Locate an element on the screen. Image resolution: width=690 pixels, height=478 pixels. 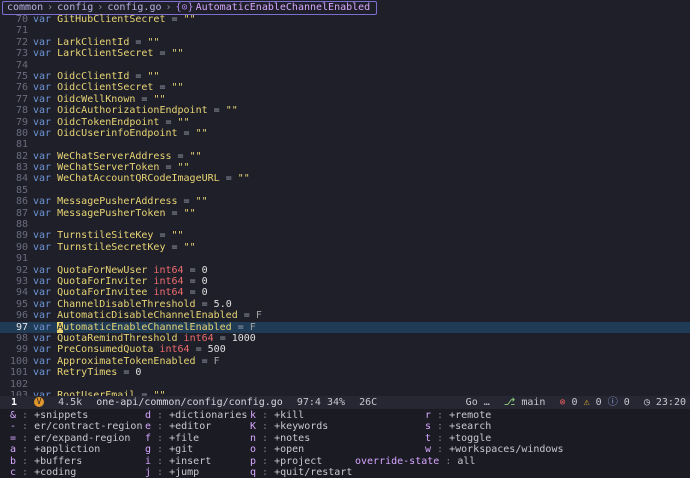
status-right: Go … ⎇ main ⊗ 0 ⚠ 0 ⓘ 0 ◷ 23:20 is located at coordinates (576, 402).